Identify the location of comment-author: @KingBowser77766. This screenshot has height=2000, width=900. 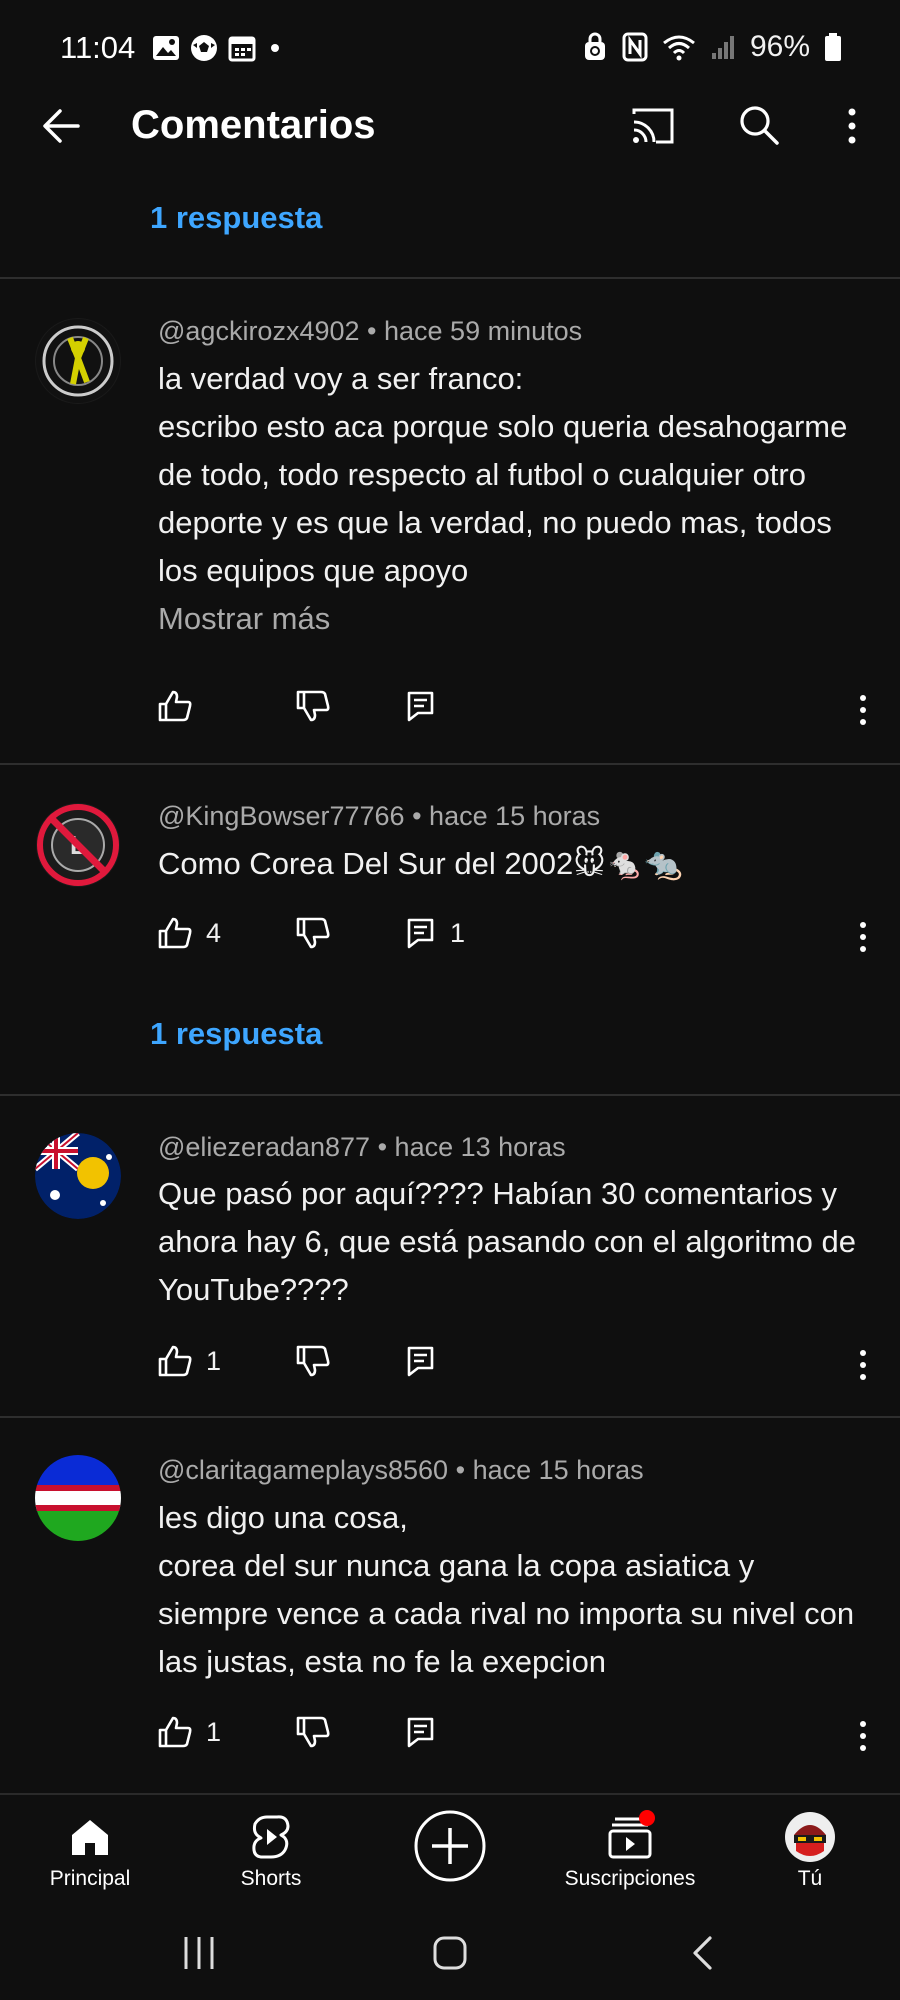
(281, 816).